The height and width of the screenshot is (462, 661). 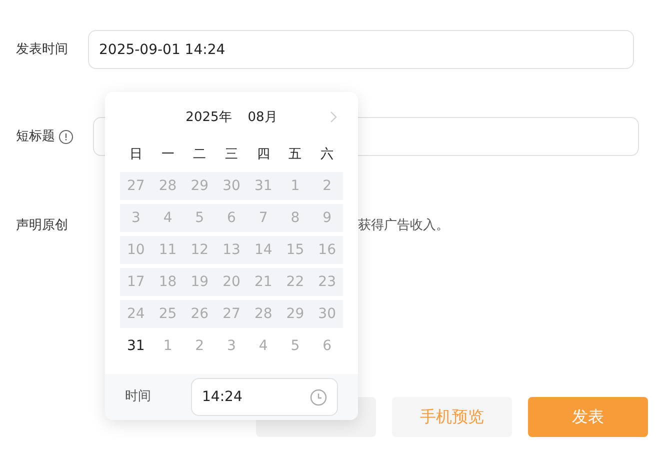 I want to click on day-cell-text: 14, so click(x=263, y=250).